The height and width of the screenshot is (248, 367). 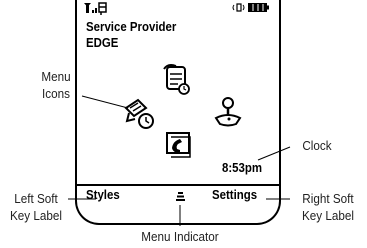 I want to click on left-soft-key-label: Styles, so click(x=103, y=194).